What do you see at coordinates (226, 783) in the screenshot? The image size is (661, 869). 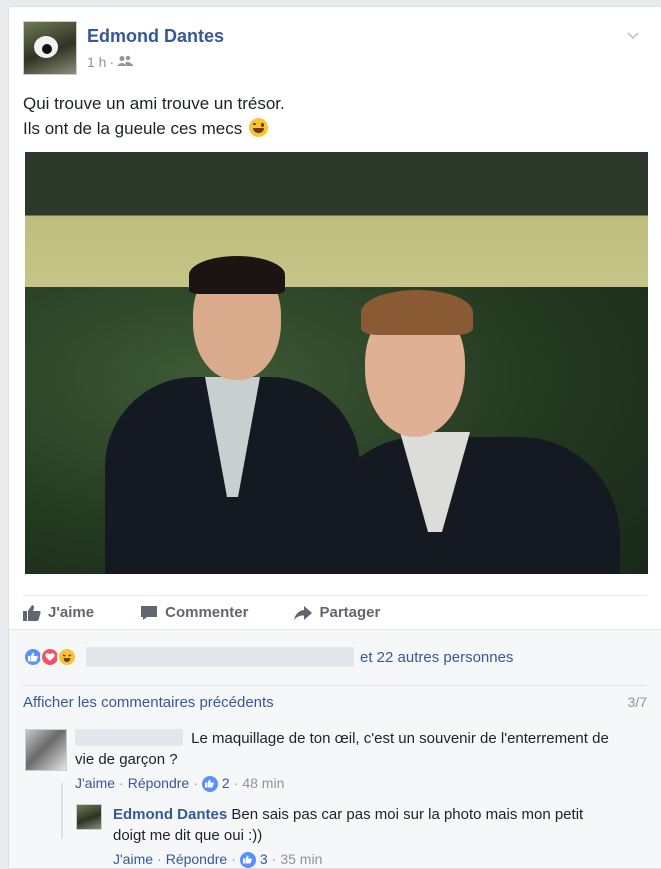 I see `comment-1-like-count: 2` at bounding box center [226, 783].